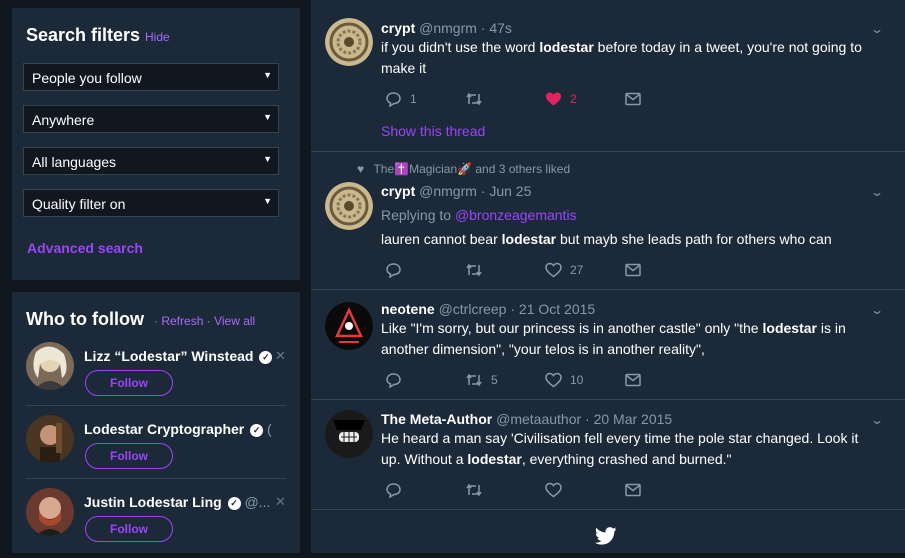 This screenshot has width=905, height=558. I want to click on quality-filter-value: Quality filter on, so click(79, 204).